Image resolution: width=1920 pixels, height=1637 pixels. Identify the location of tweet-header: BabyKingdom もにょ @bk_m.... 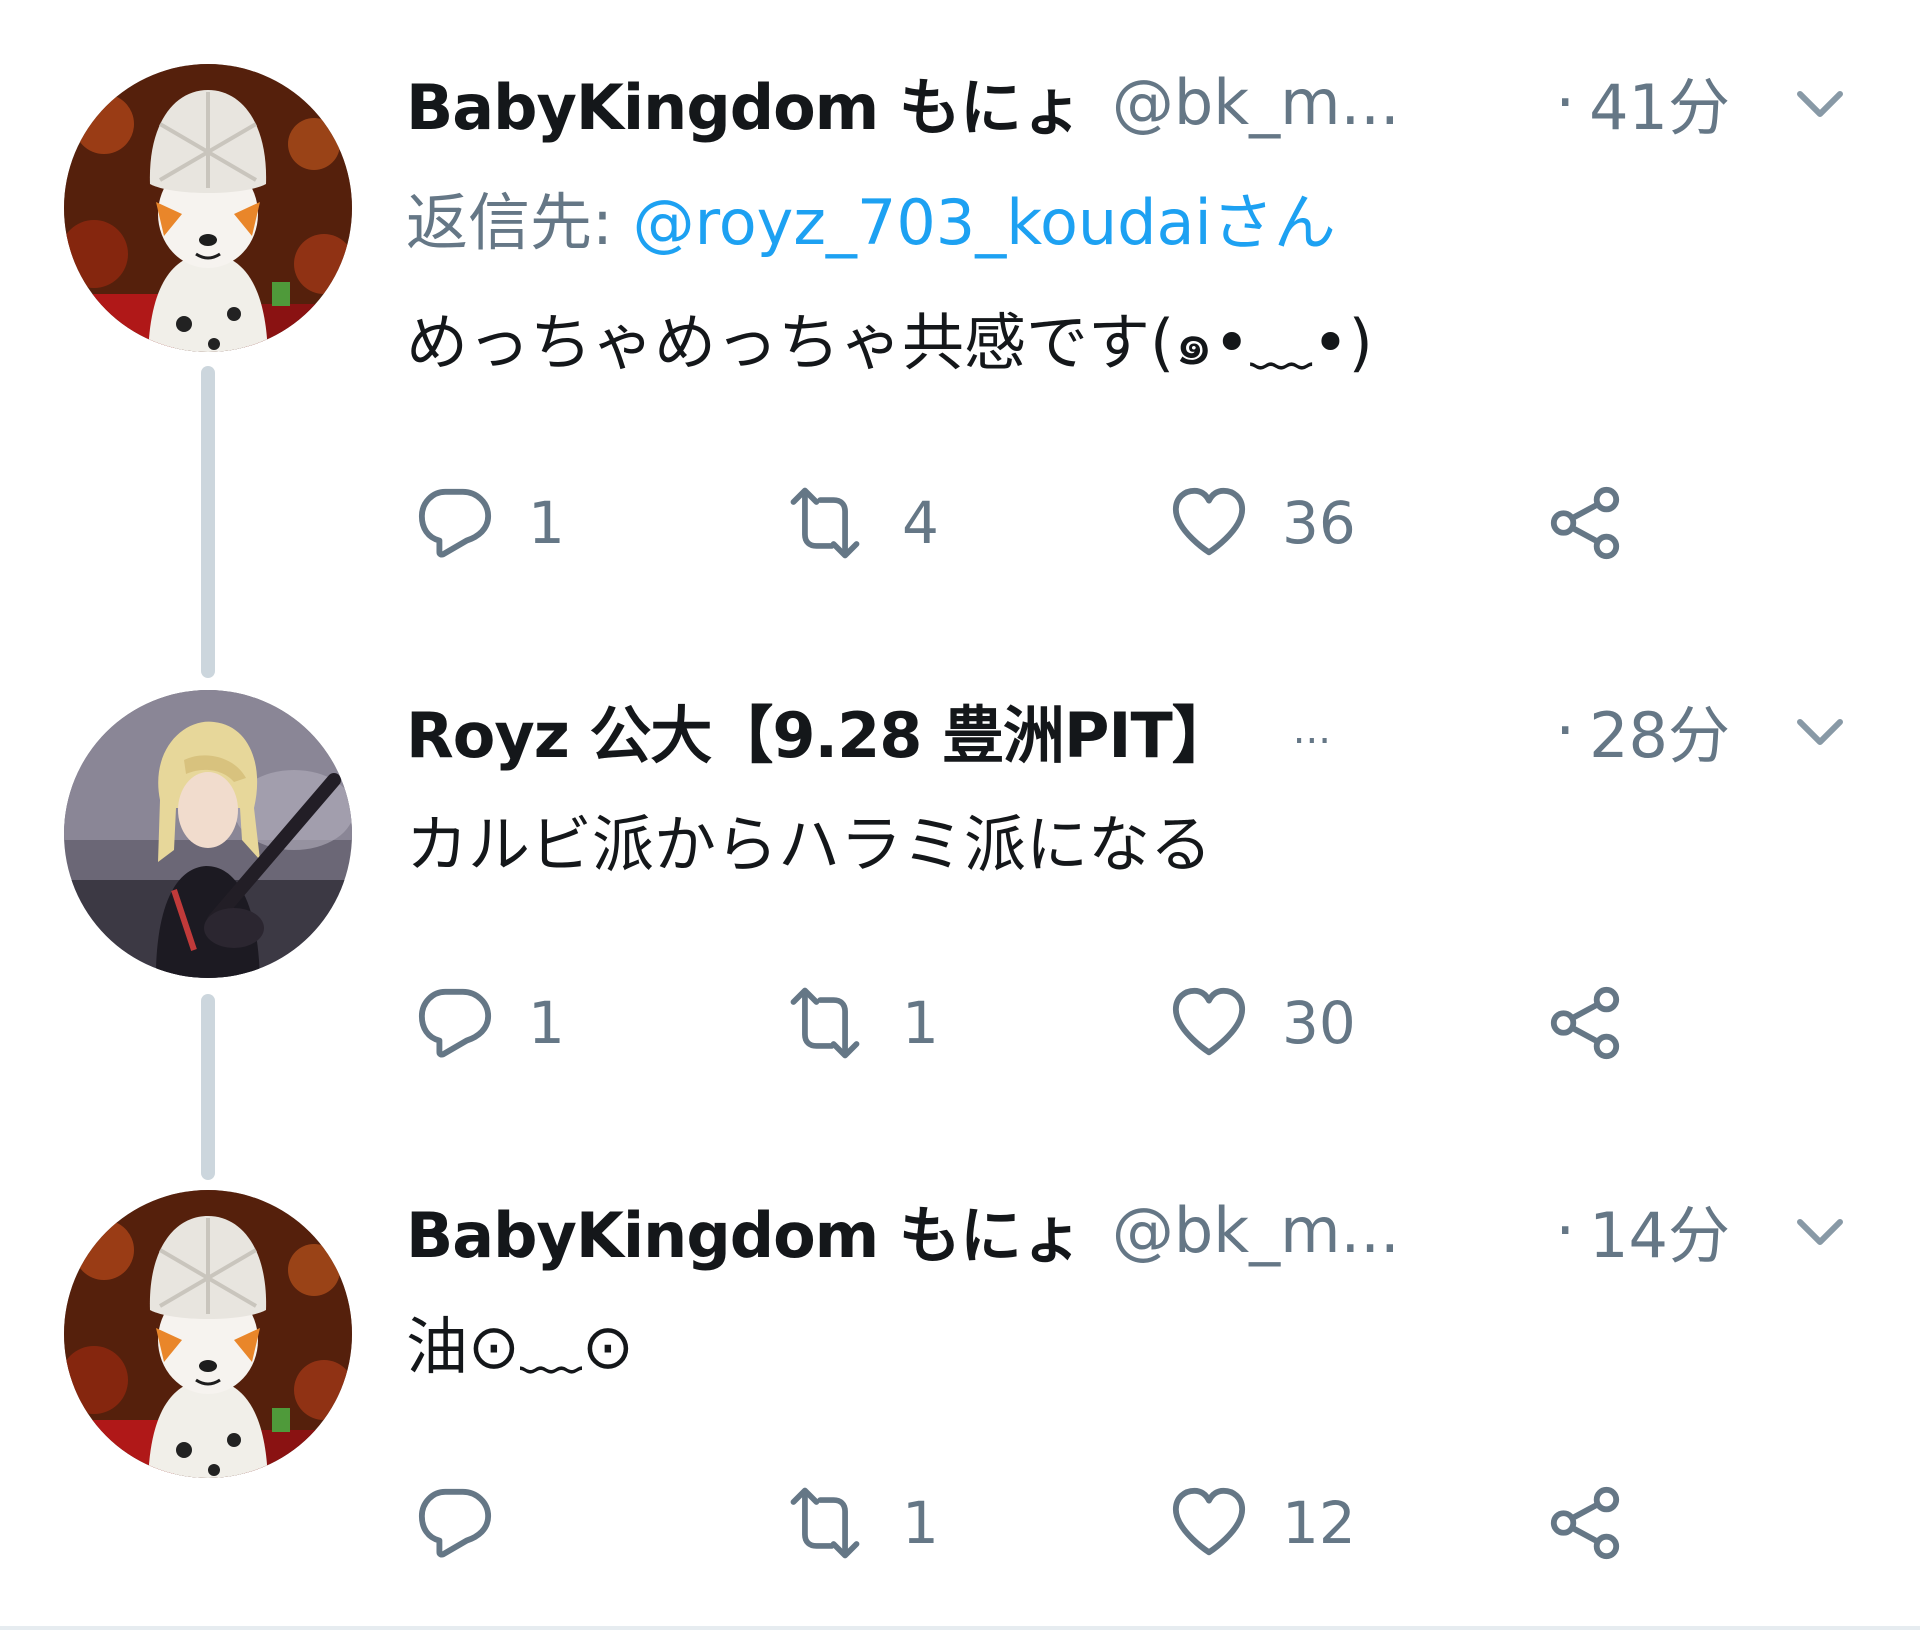
(903, 1231).